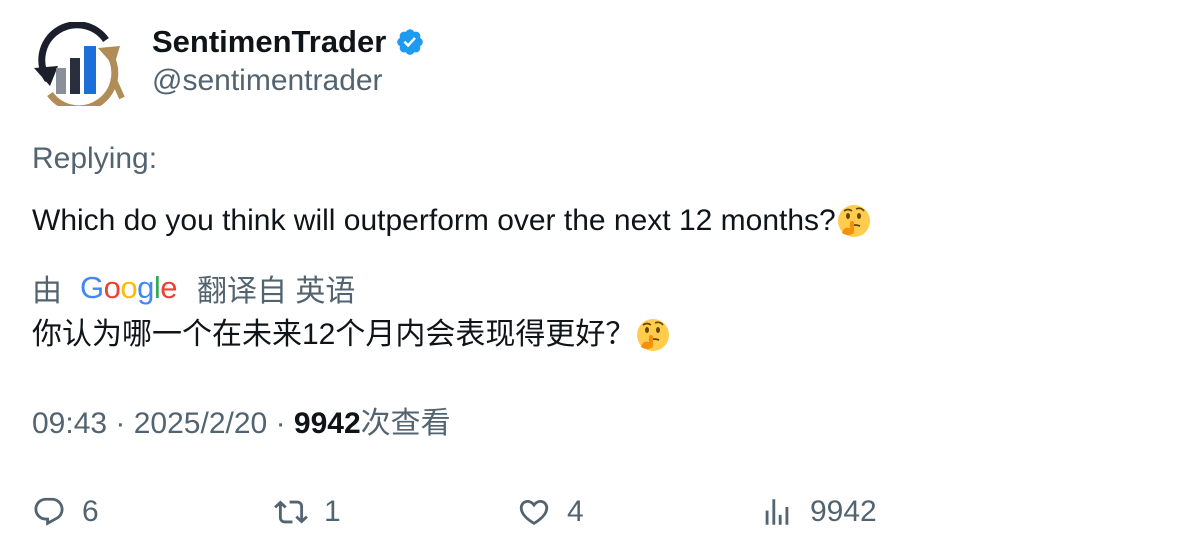  Describe the element at coordinates (777, 512) in the screenshot. I see `bar-chart-icon` at that location.